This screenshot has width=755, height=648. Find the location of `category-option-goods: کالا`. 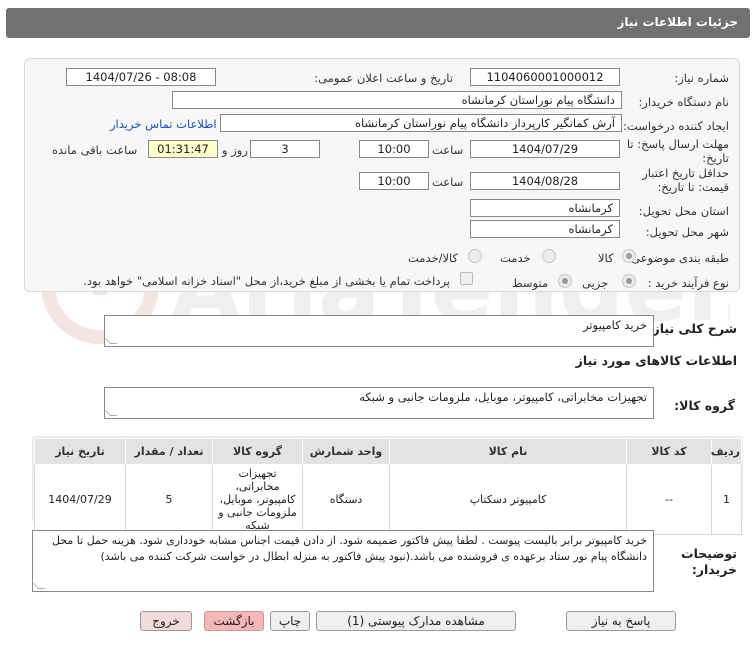

category-option-goods: کالا is located at coordinates (606, 258).